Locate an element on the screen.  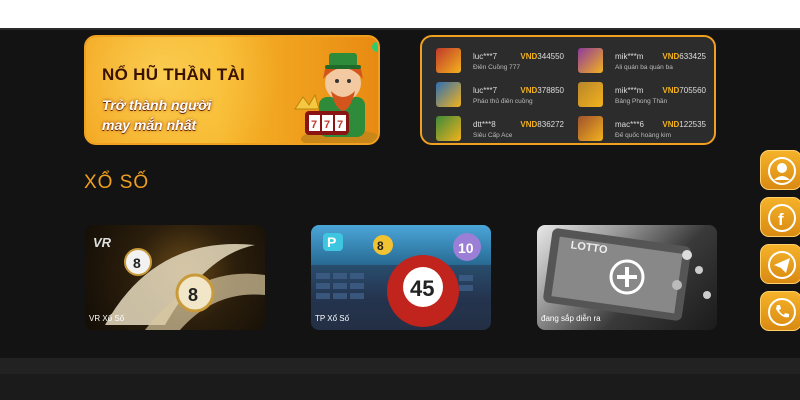
banner-subtitle-line1: Trở thành người is located at coordinates (157, 105).